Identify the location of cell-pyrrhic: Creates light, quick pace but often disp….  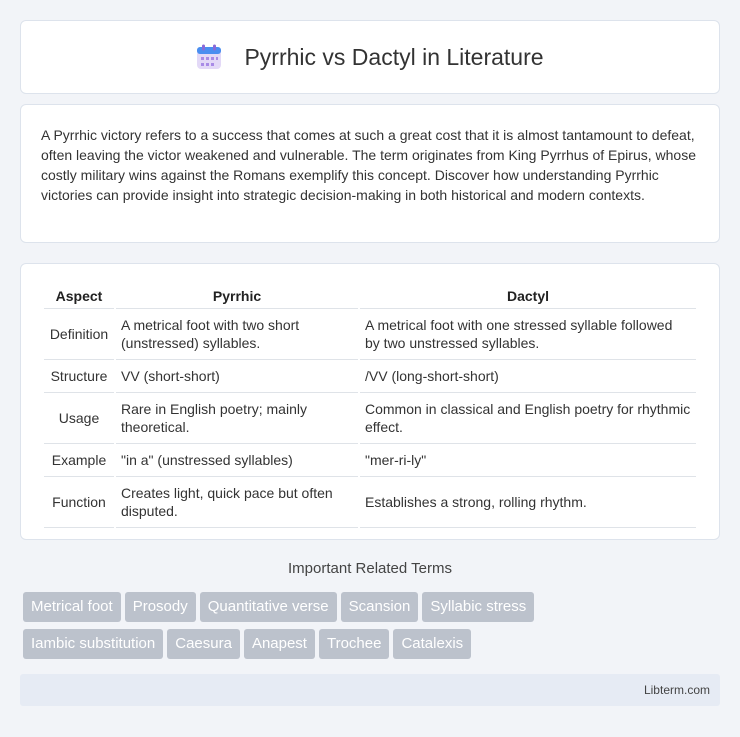
(237, 502).